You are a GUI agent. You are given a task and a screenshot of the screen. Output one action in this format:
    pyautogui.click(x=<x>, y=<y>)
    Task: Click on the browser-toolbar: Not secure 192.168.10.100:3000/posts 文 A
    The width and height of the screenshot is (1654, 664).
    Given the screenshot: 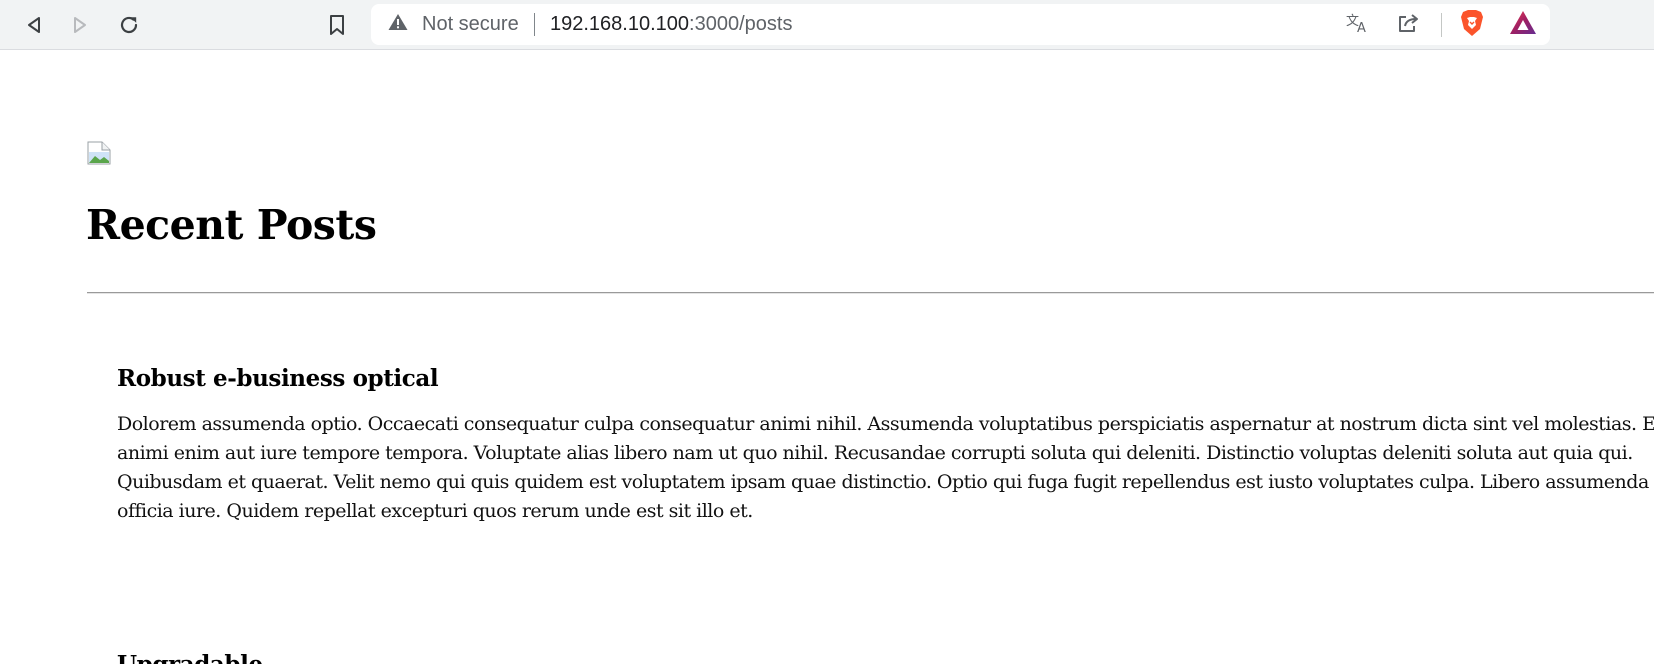 What is the action you would take?
    pyautogui.click(x=827, y=25)
    